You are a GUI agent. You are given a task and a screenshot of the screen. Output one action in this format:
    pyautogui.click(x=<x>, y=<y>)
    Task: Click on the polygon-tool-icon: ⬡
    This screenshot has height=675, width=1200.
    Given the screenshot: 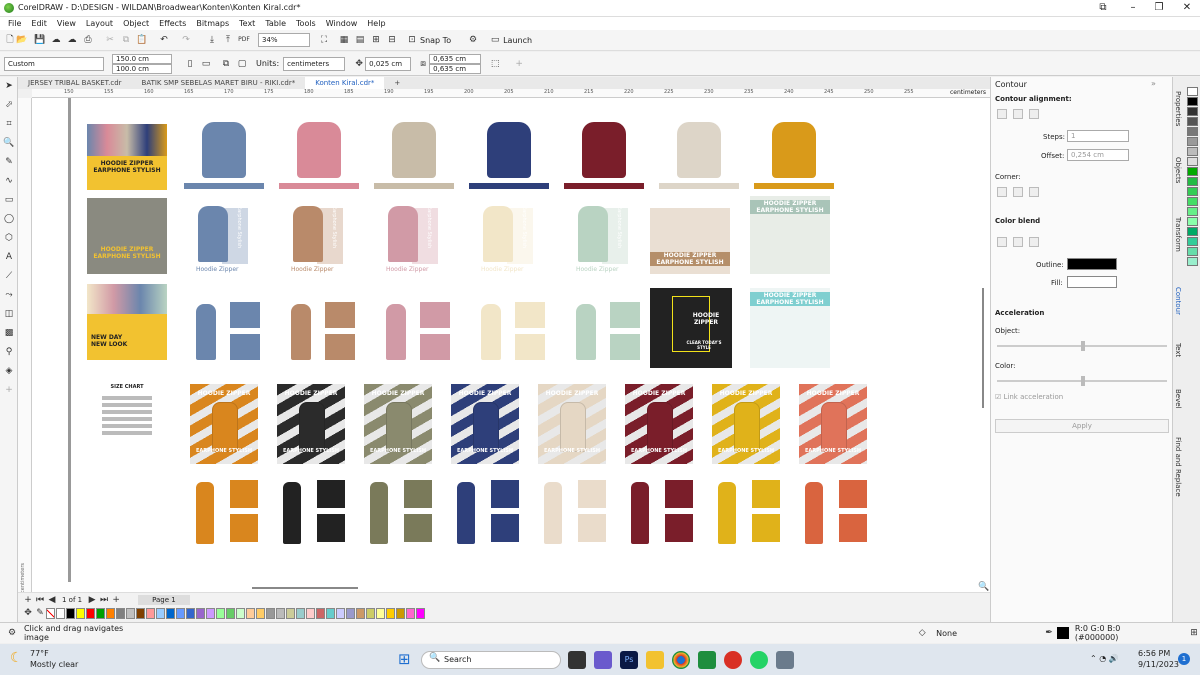 What is the action you would take?
    pyautogui.click(x=9, y=238)
    